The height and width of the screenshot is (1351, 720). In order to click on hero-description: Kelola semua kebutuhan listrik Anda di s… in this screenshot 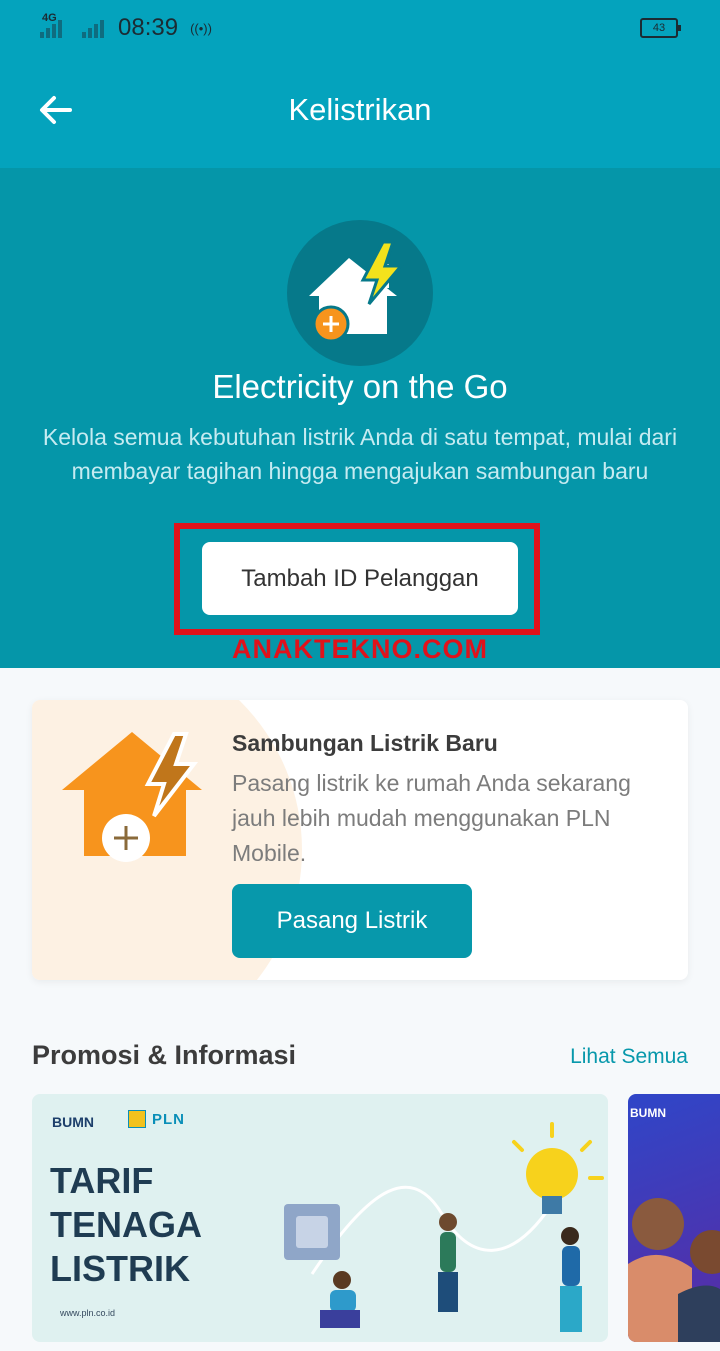, I will do `click(360, 454)`.